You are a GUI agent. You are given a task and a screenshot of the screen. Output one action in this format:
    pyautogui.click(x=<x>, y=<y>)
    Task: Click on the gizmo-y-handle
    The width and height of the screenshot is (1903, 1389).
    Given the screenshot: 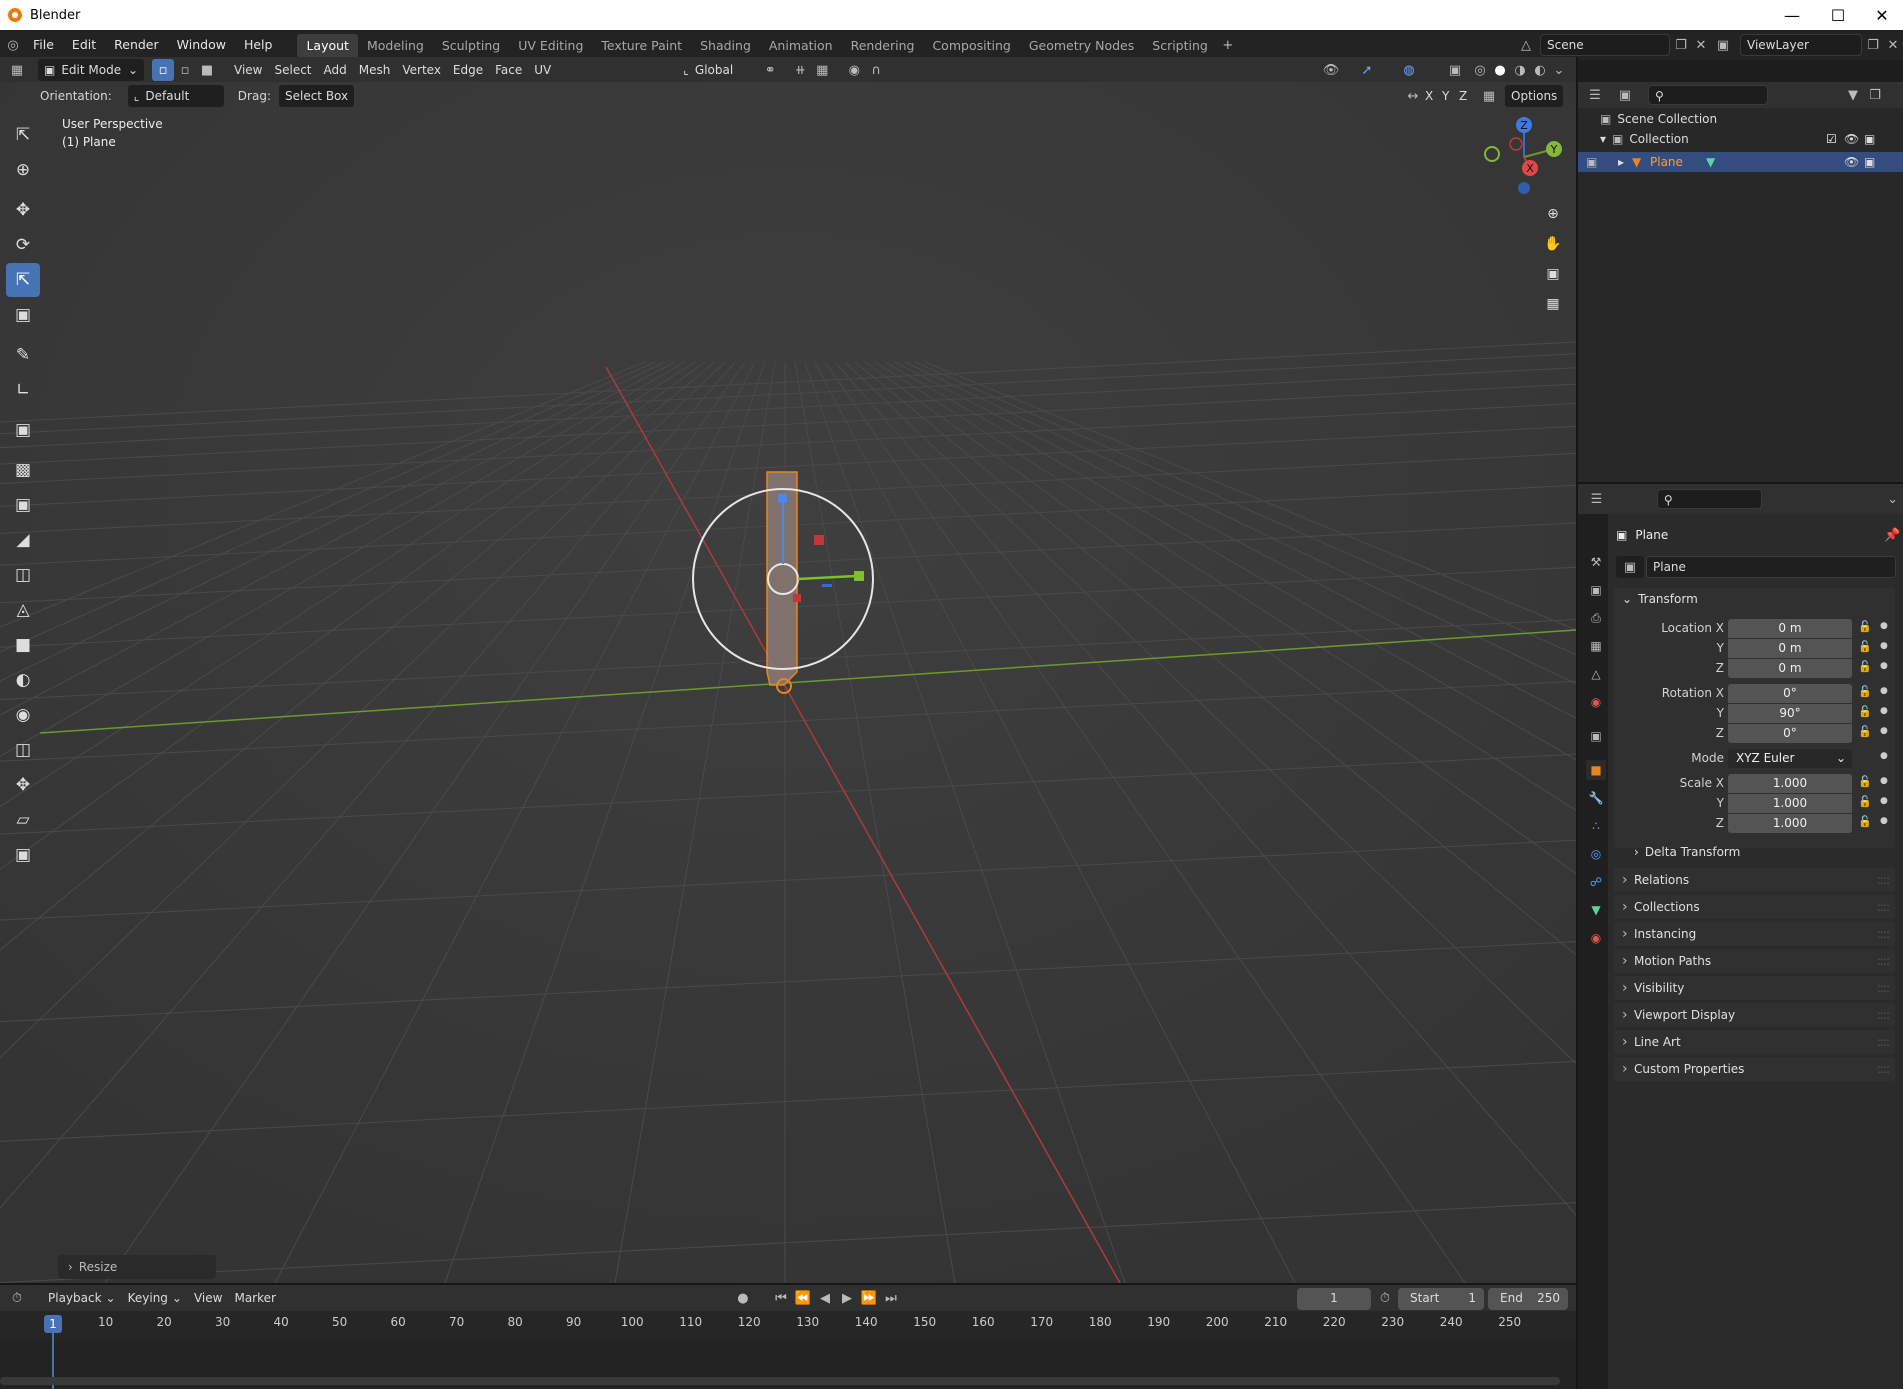 What is the action you would take?
    pyautogui.click(x=859, y=576)
    